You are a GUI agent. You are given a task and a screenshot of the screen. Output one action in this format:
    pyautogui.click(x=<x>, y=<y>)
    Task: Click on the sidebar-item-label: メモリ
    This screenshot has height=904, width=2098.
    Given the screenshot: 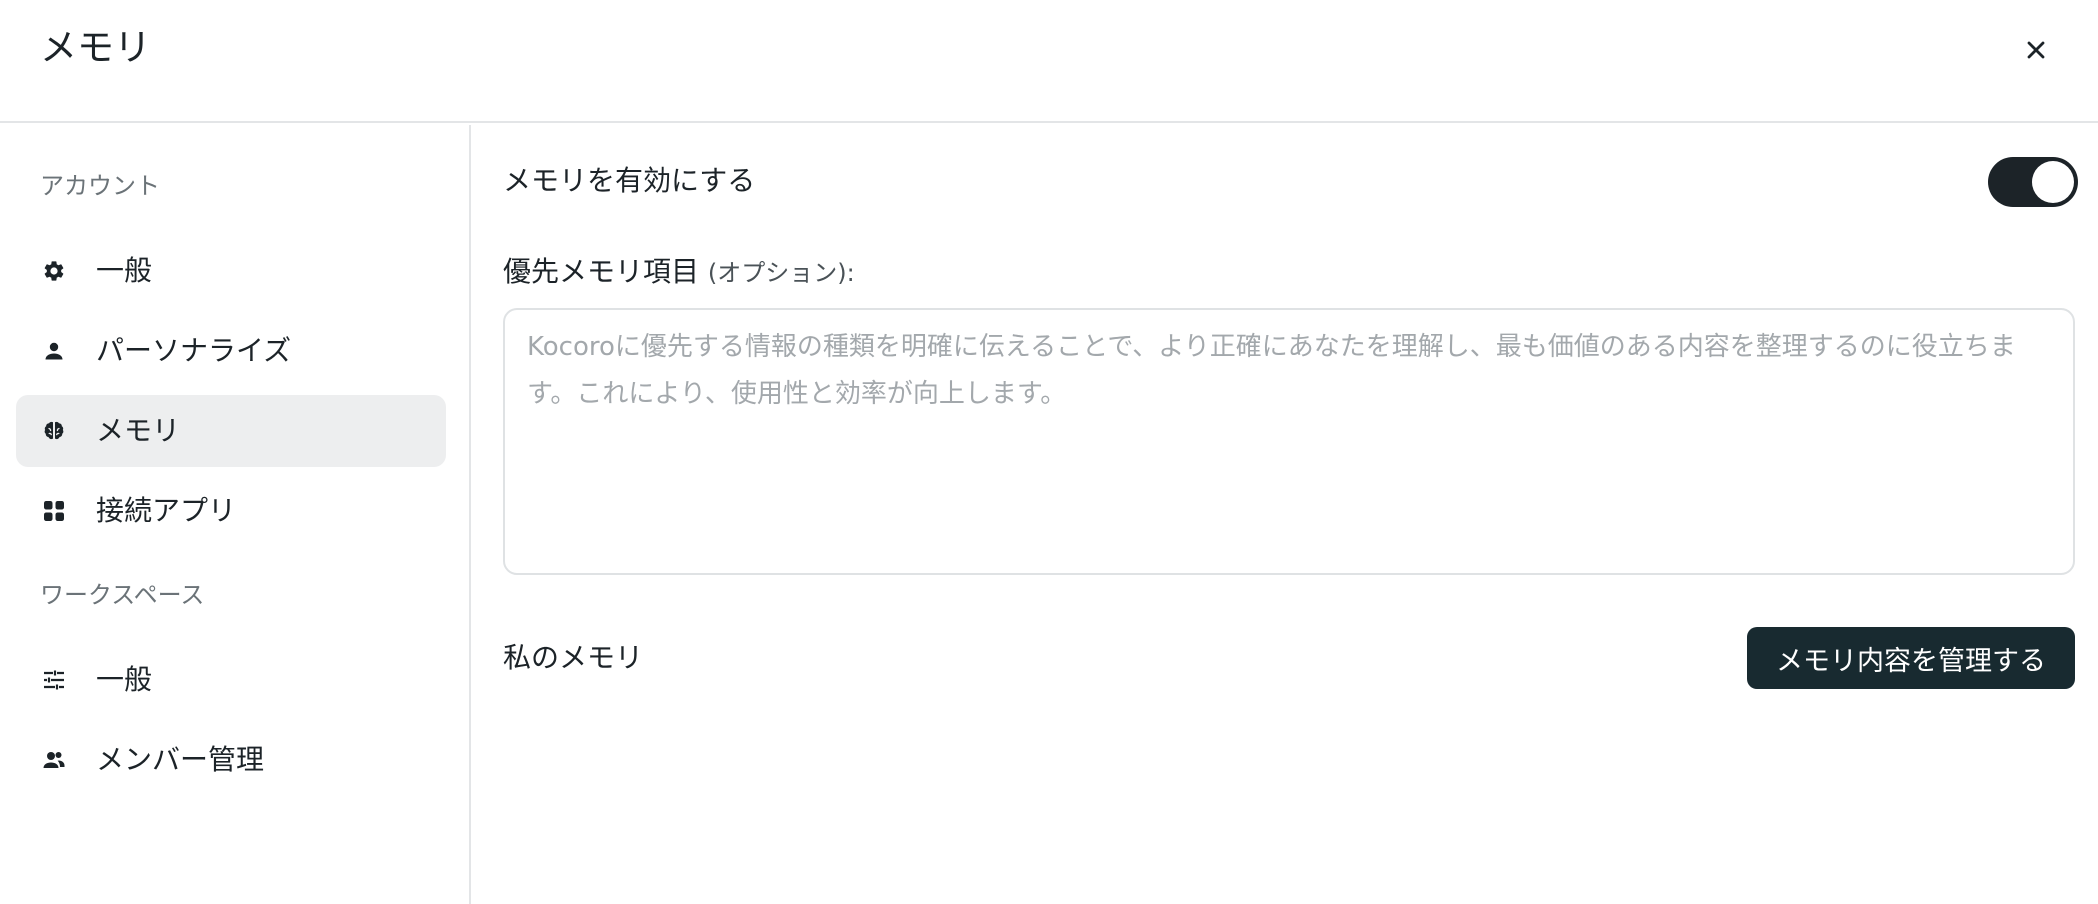 What is the action you would take?
    pyautogui.click(x=138, y=430)
    